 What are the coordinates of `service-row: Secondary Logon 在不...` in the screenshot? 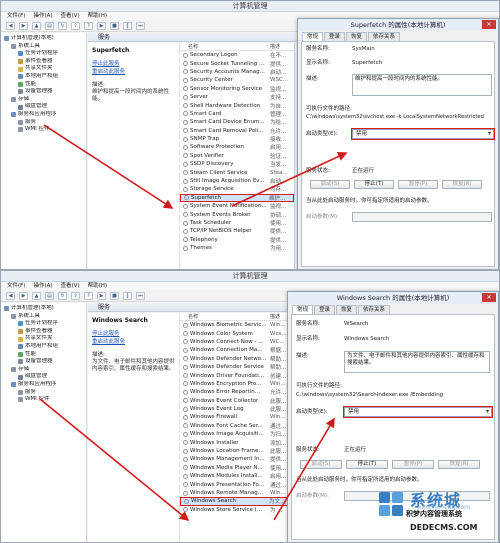 It's located at (237, 55).